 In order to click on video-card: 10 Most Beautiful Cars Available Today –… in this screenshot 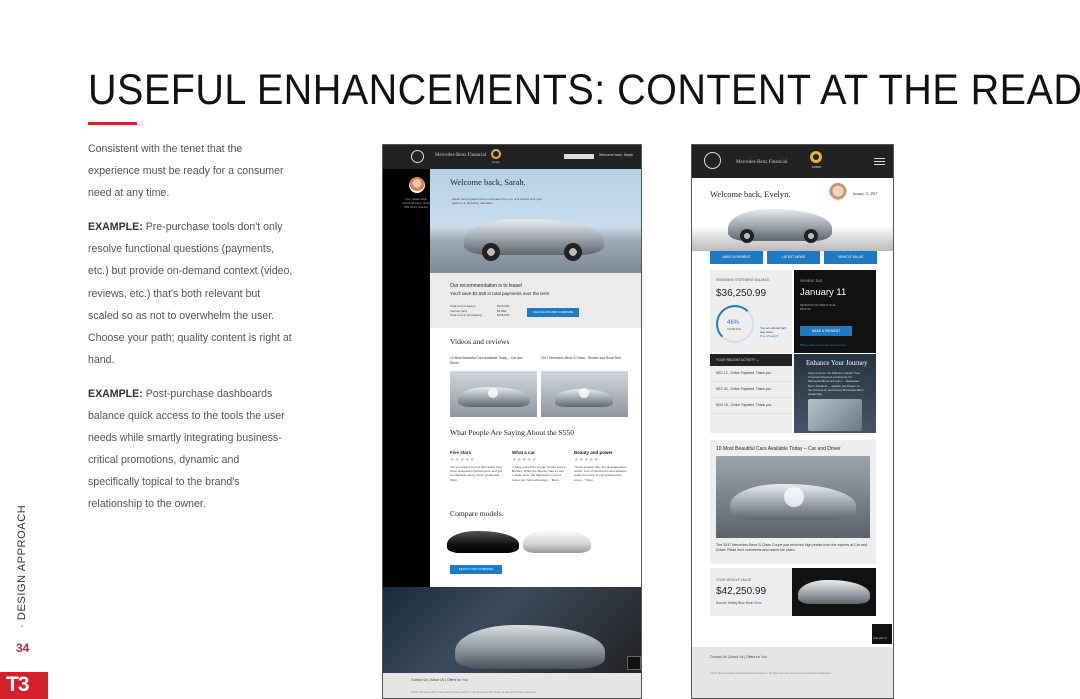, I will do `click(793, 502)`.